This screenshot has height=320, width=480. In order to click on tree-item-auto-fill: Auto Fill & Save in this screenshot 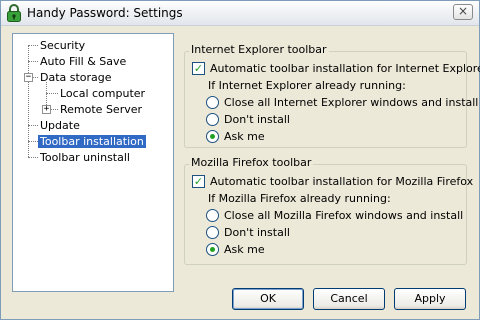, I will do `click(83, 61)`.